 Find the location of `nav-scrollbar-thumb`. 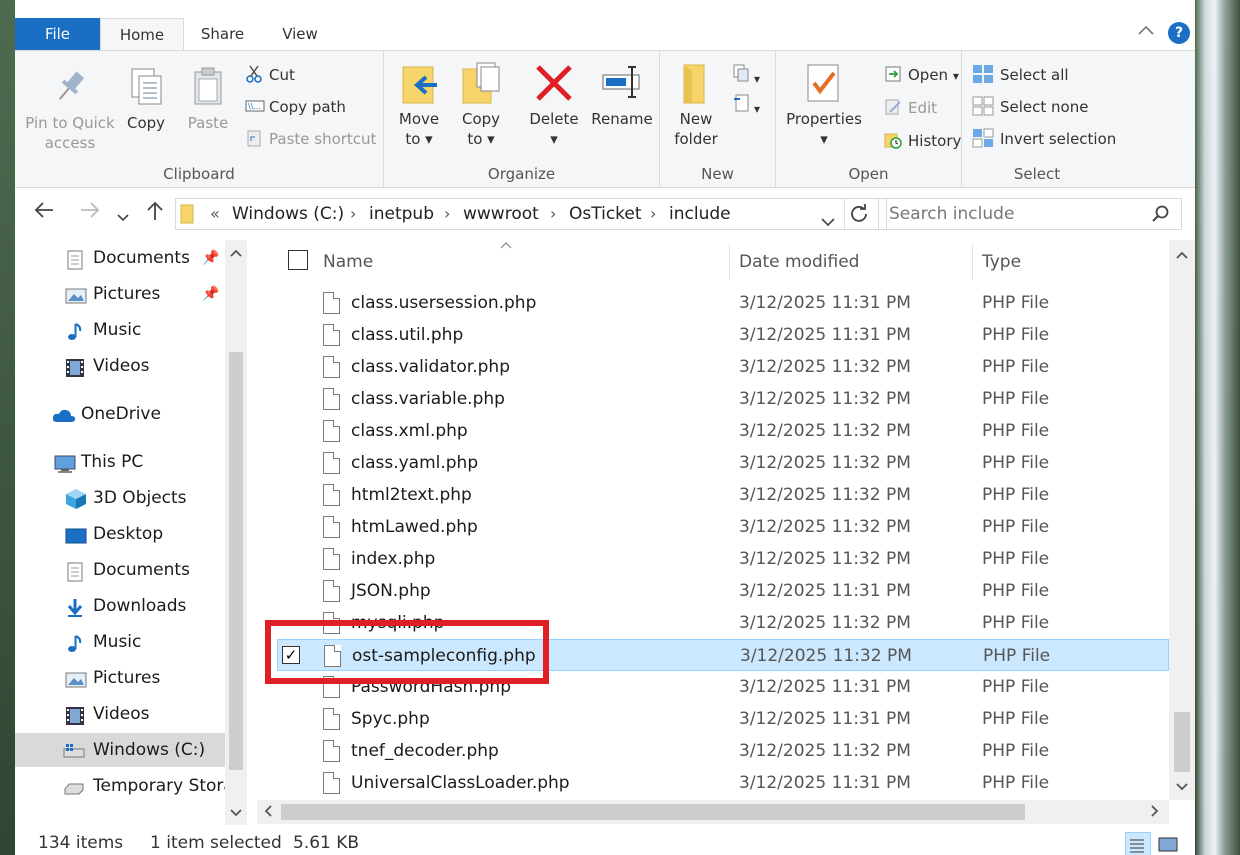

nav-scrollbar-thumb is located at coordinates (236, 561).